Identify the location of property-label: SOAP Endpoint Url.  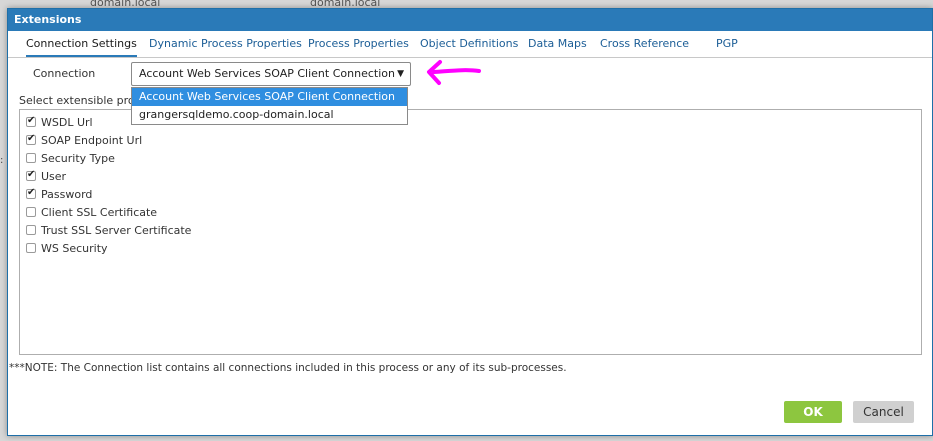
(92, 140).